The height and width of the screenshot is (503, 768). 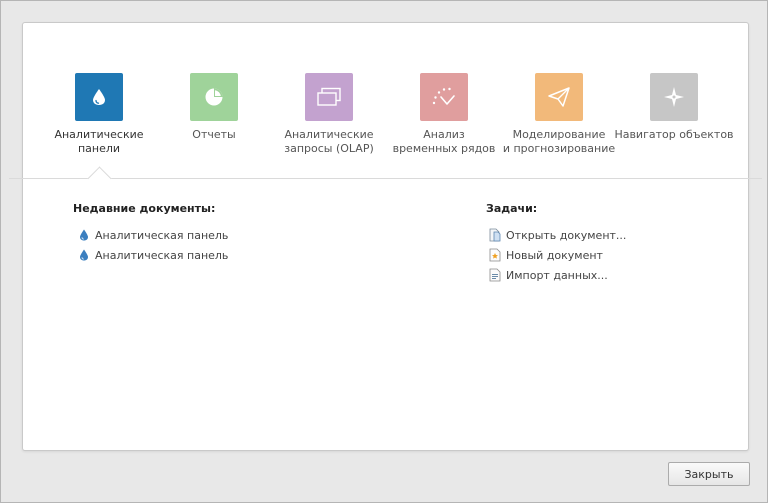 I want to click on pie-chart-icon, so click(x=214, y=97).